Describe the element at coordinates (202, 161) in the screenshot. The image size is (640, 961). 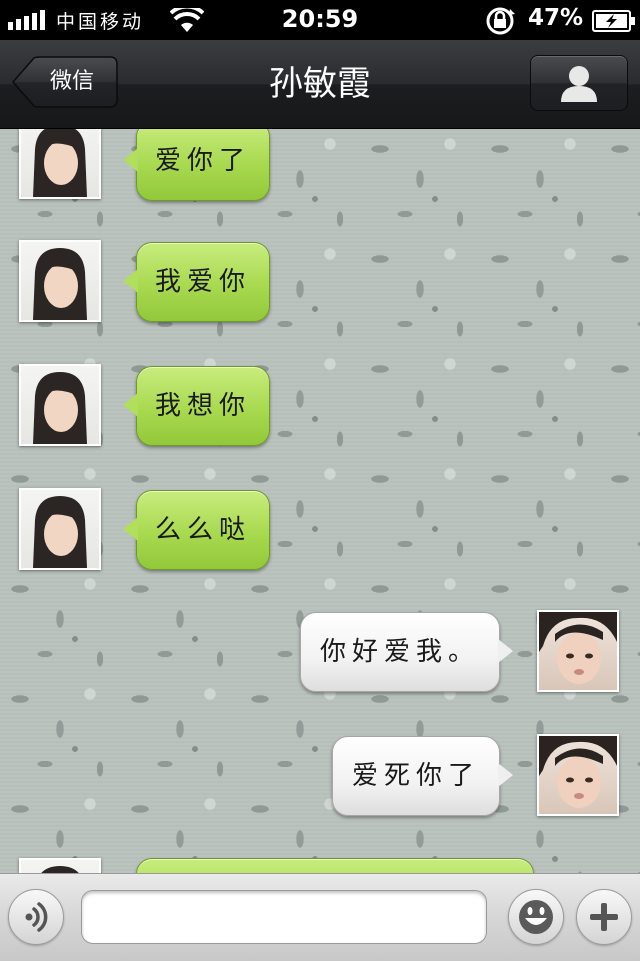
I see `message-text: 爱你了` at that location.